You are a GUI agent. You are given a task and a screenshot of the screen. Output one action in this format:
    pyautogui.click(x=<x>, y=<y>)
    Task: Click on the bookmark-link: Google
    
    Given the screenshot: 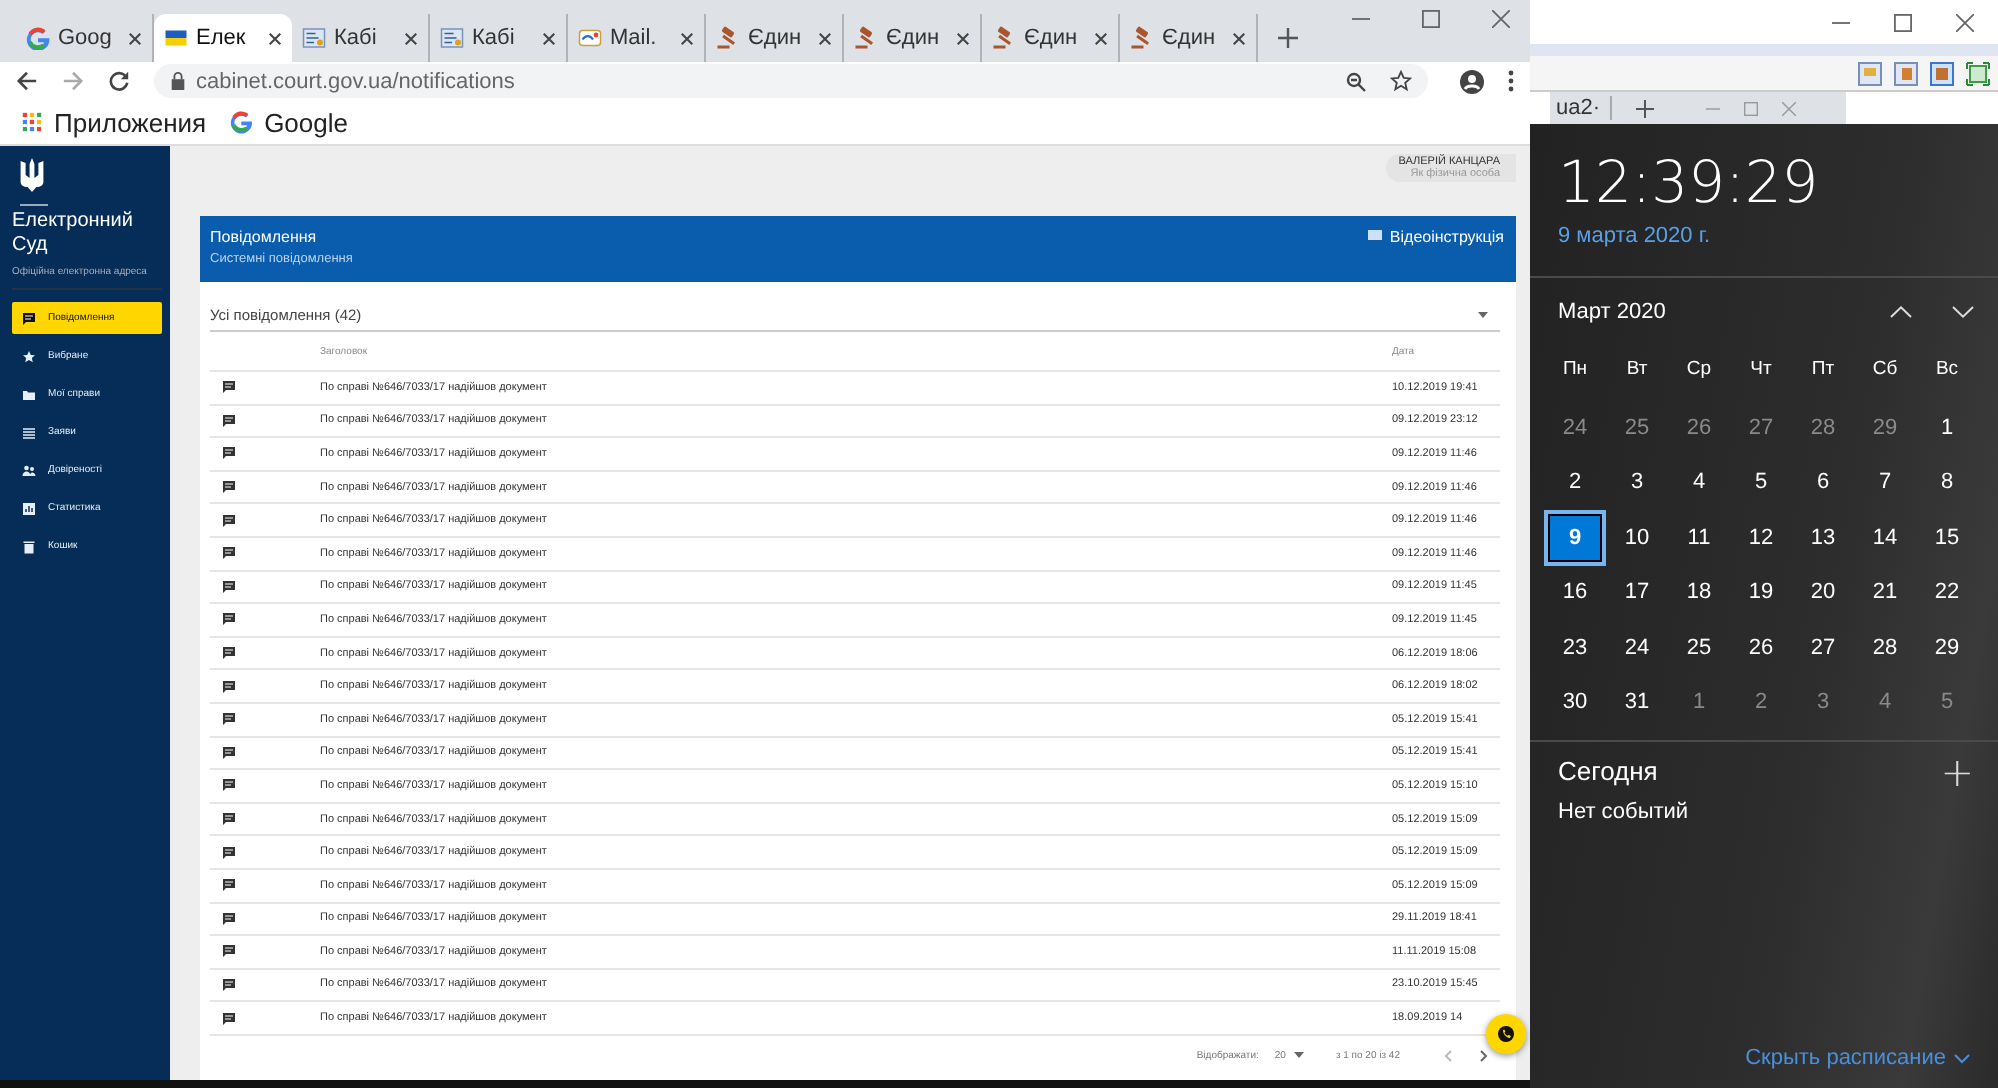 What is the action you would take?
    pyautogui.click(x=289, y=122)
    